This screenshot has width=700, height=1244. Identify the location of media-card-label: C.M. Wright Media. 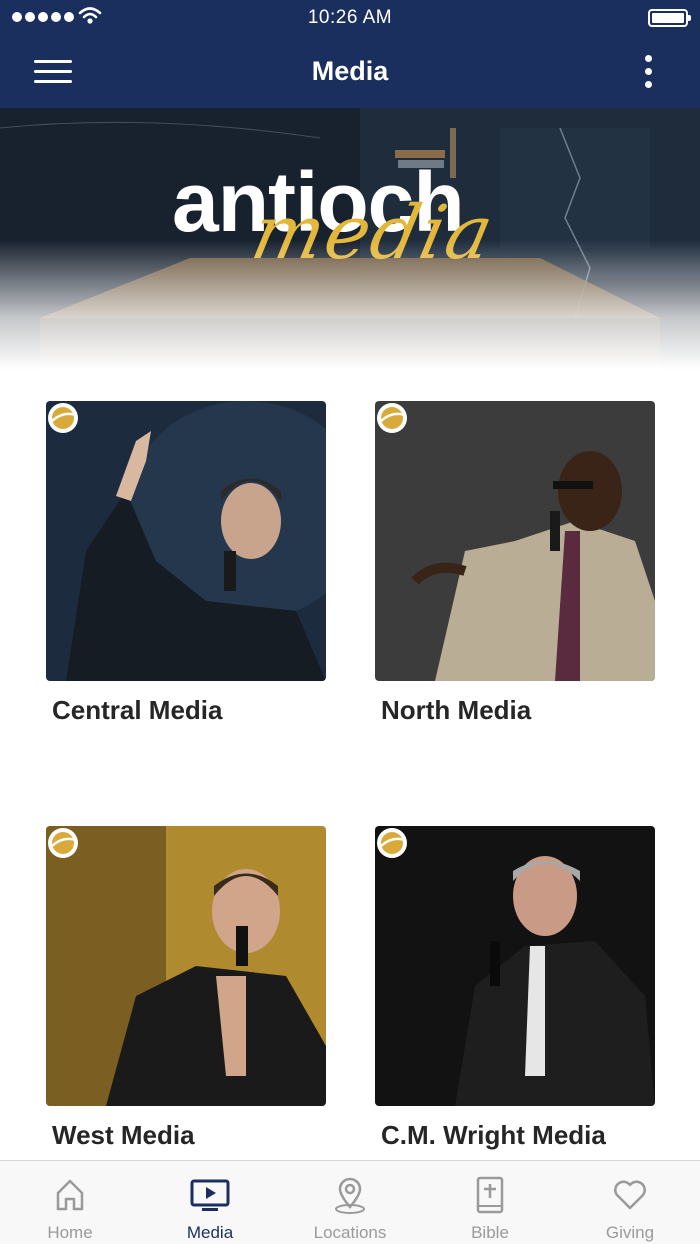
(493, 1135).